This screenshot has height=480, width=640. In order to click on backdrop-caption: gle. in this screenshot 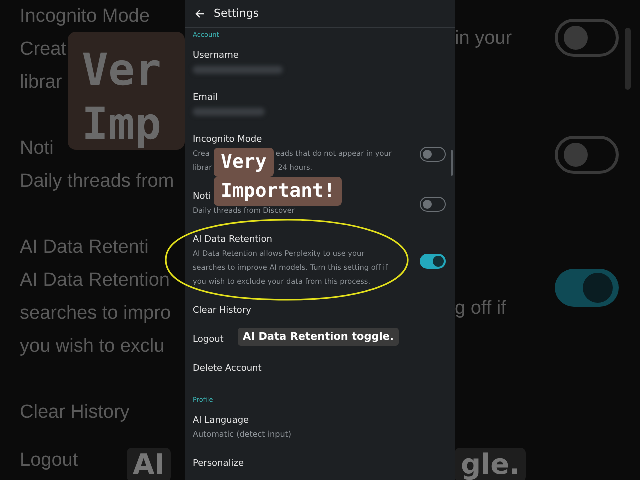, I will do `click(490, 464)`.